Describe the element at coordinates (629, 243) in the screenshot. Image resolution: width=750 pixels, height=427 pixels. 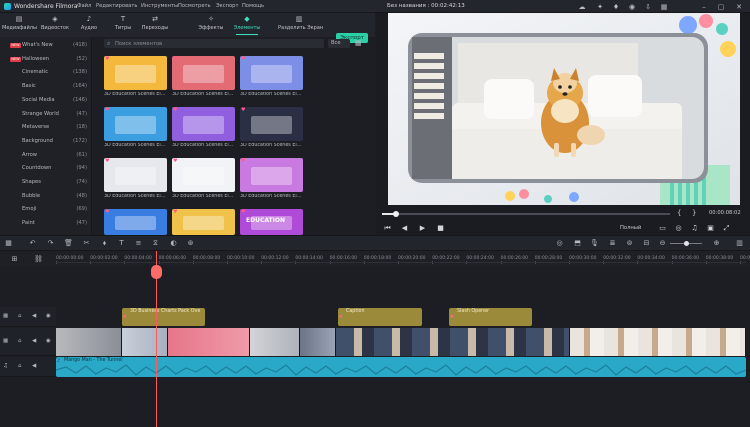
I see `ai-icon: ⊚` at that location.